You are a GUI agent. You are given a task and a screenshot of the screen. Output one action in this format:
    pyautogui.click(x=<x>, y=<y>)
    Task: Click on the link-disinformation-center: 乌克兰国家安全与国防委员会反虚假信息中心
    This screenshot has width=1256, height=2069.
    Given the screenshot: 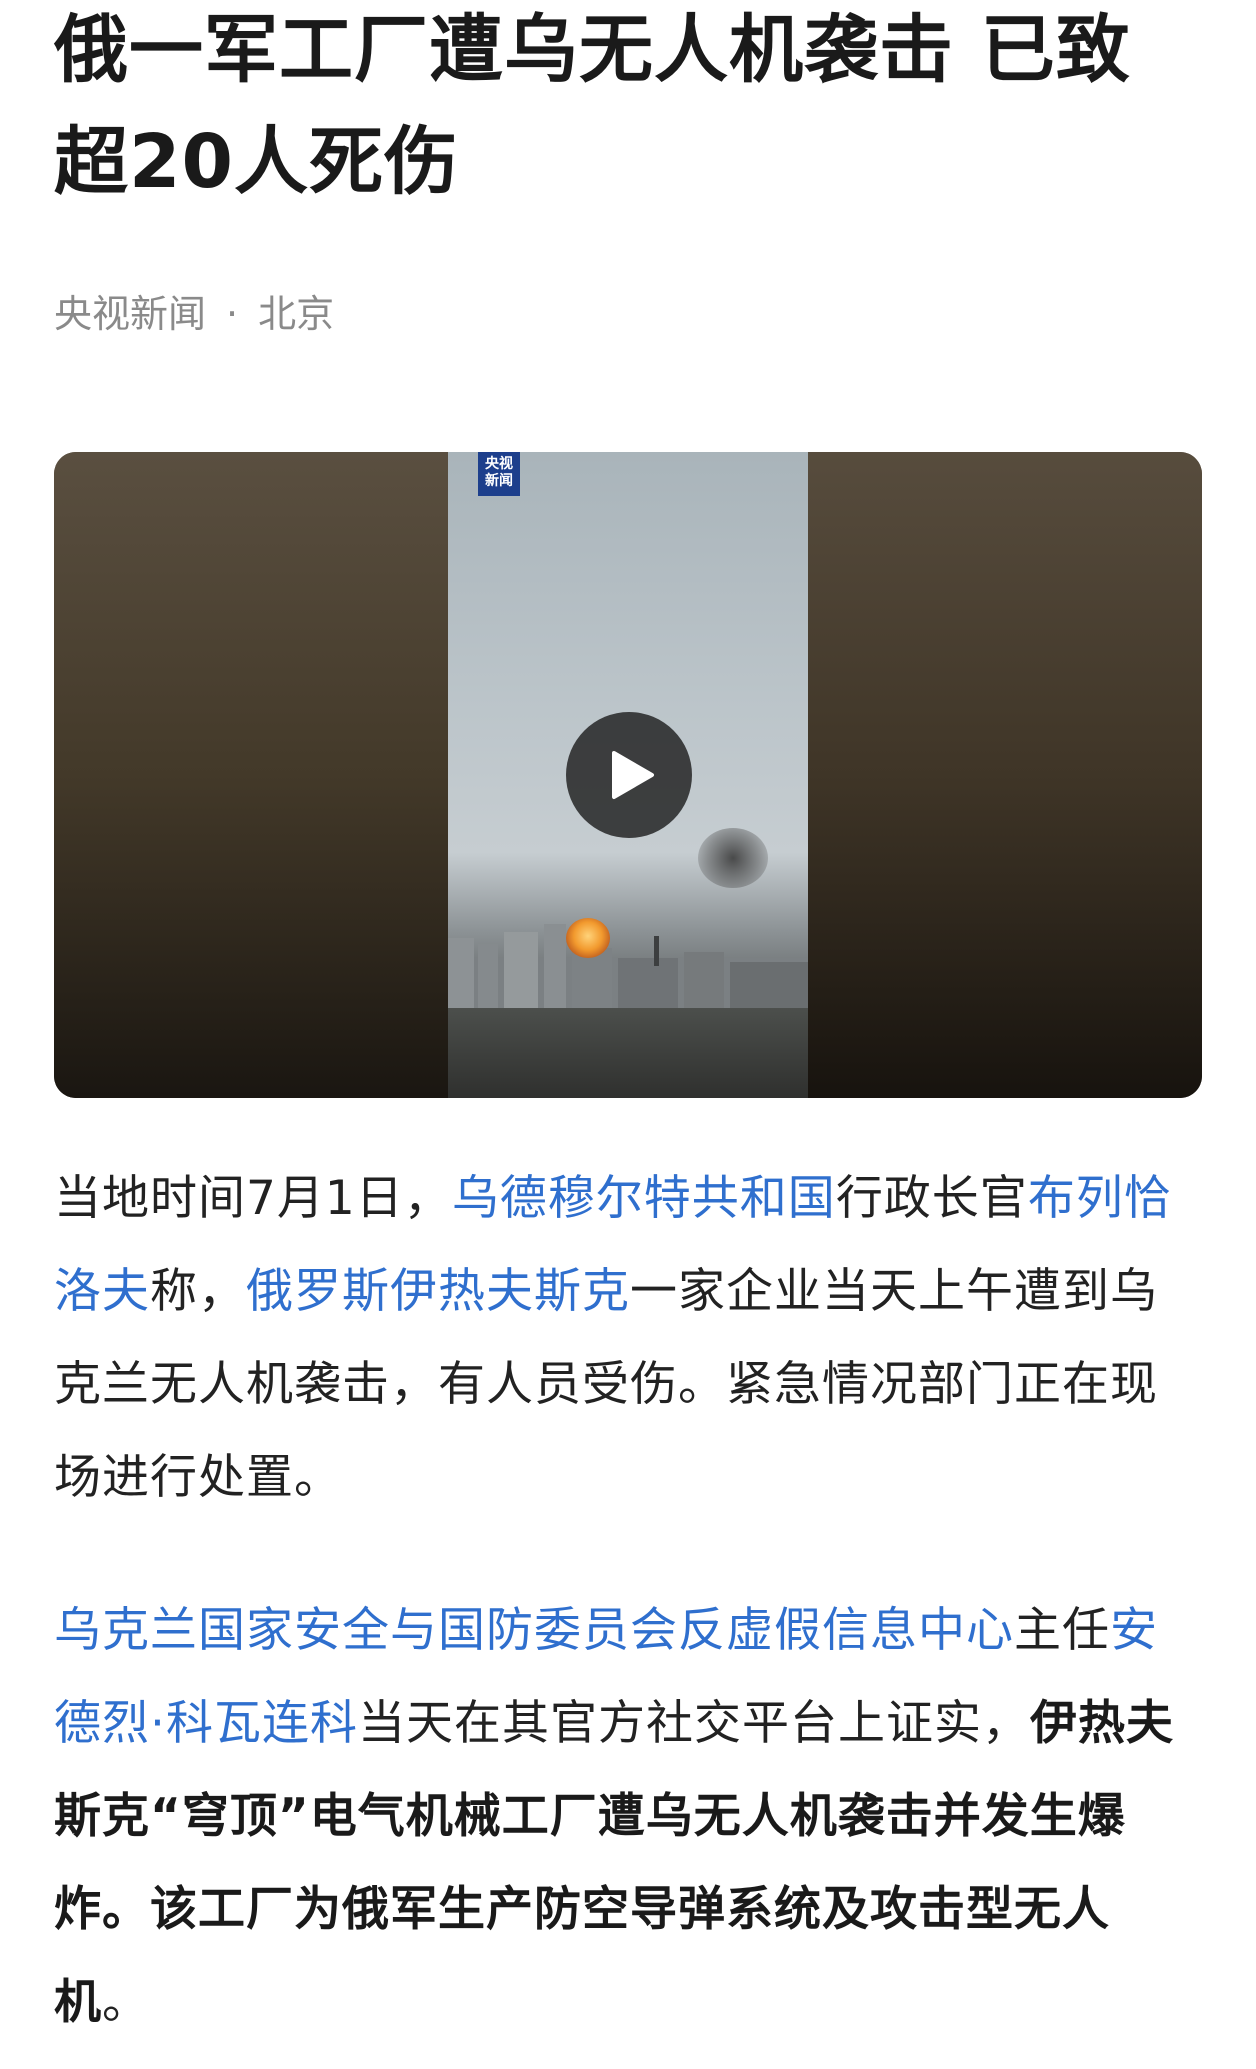 What is the action you would take?
    pyautogui.click(x=534, y=1630)
    